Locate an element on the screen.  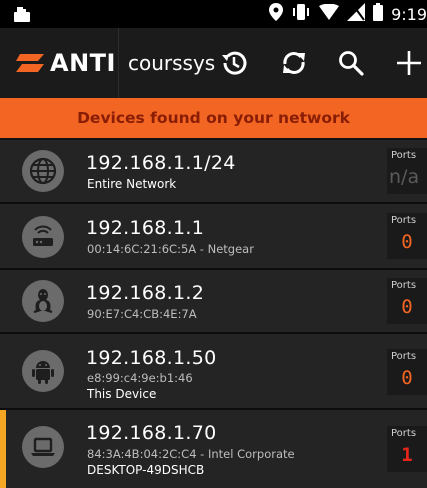
logo-mark-icon is located at coordinates (30, 63).